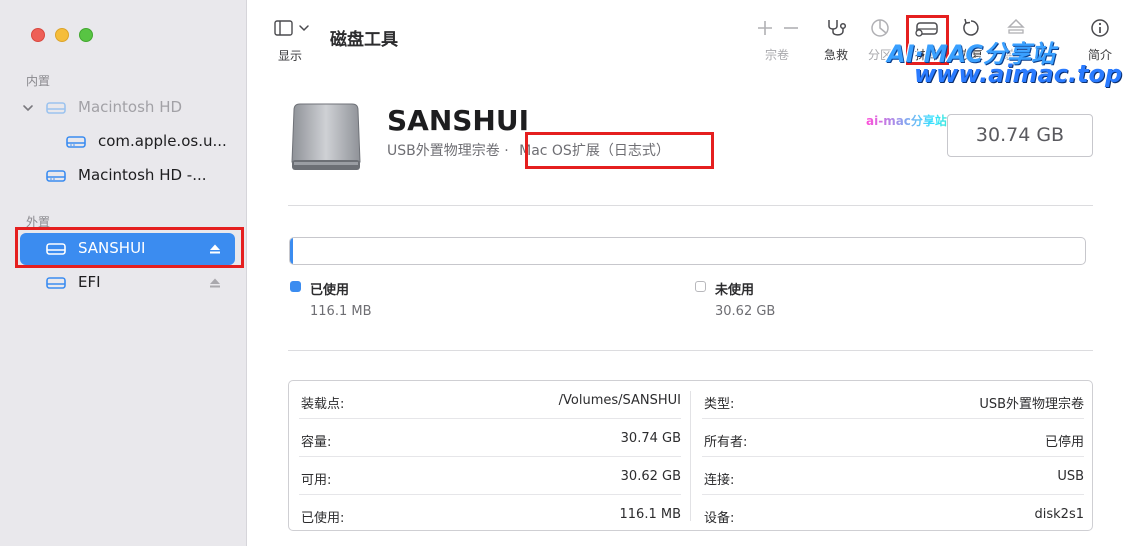  Describe the element at coordinates (745, 311) in the screenshot. I see `free-value: 30.62 GB` at that location.